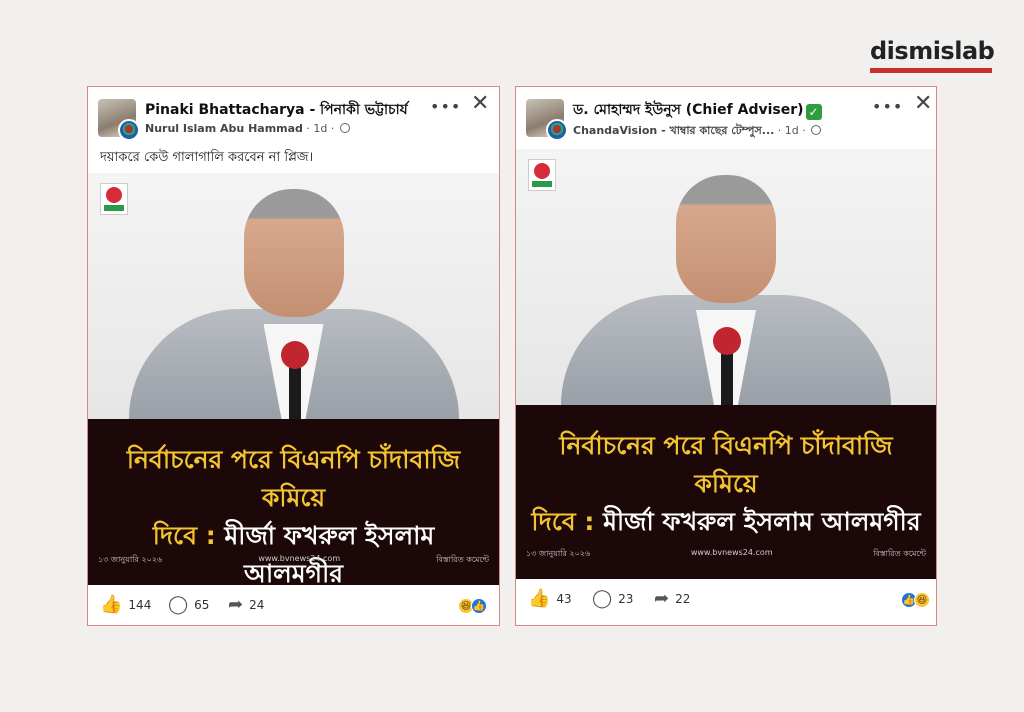 The image size is (1024, 712). I want to click on share-count: 22, so click(683, 599).